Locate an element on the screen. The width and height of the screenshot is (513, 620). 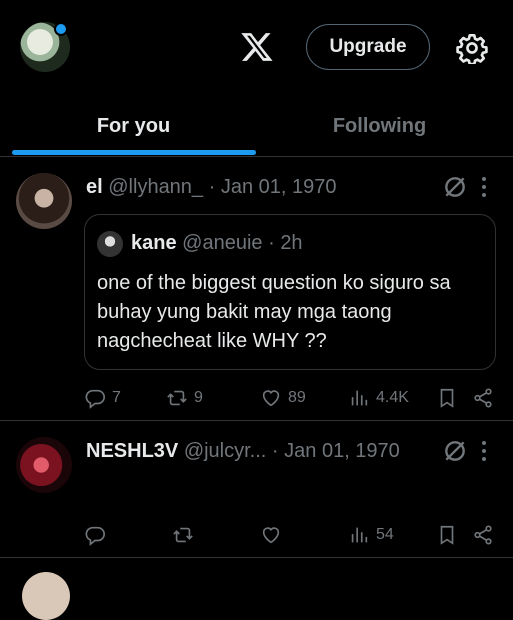
views-button: 4.4K is located at coordinates (378, 398).